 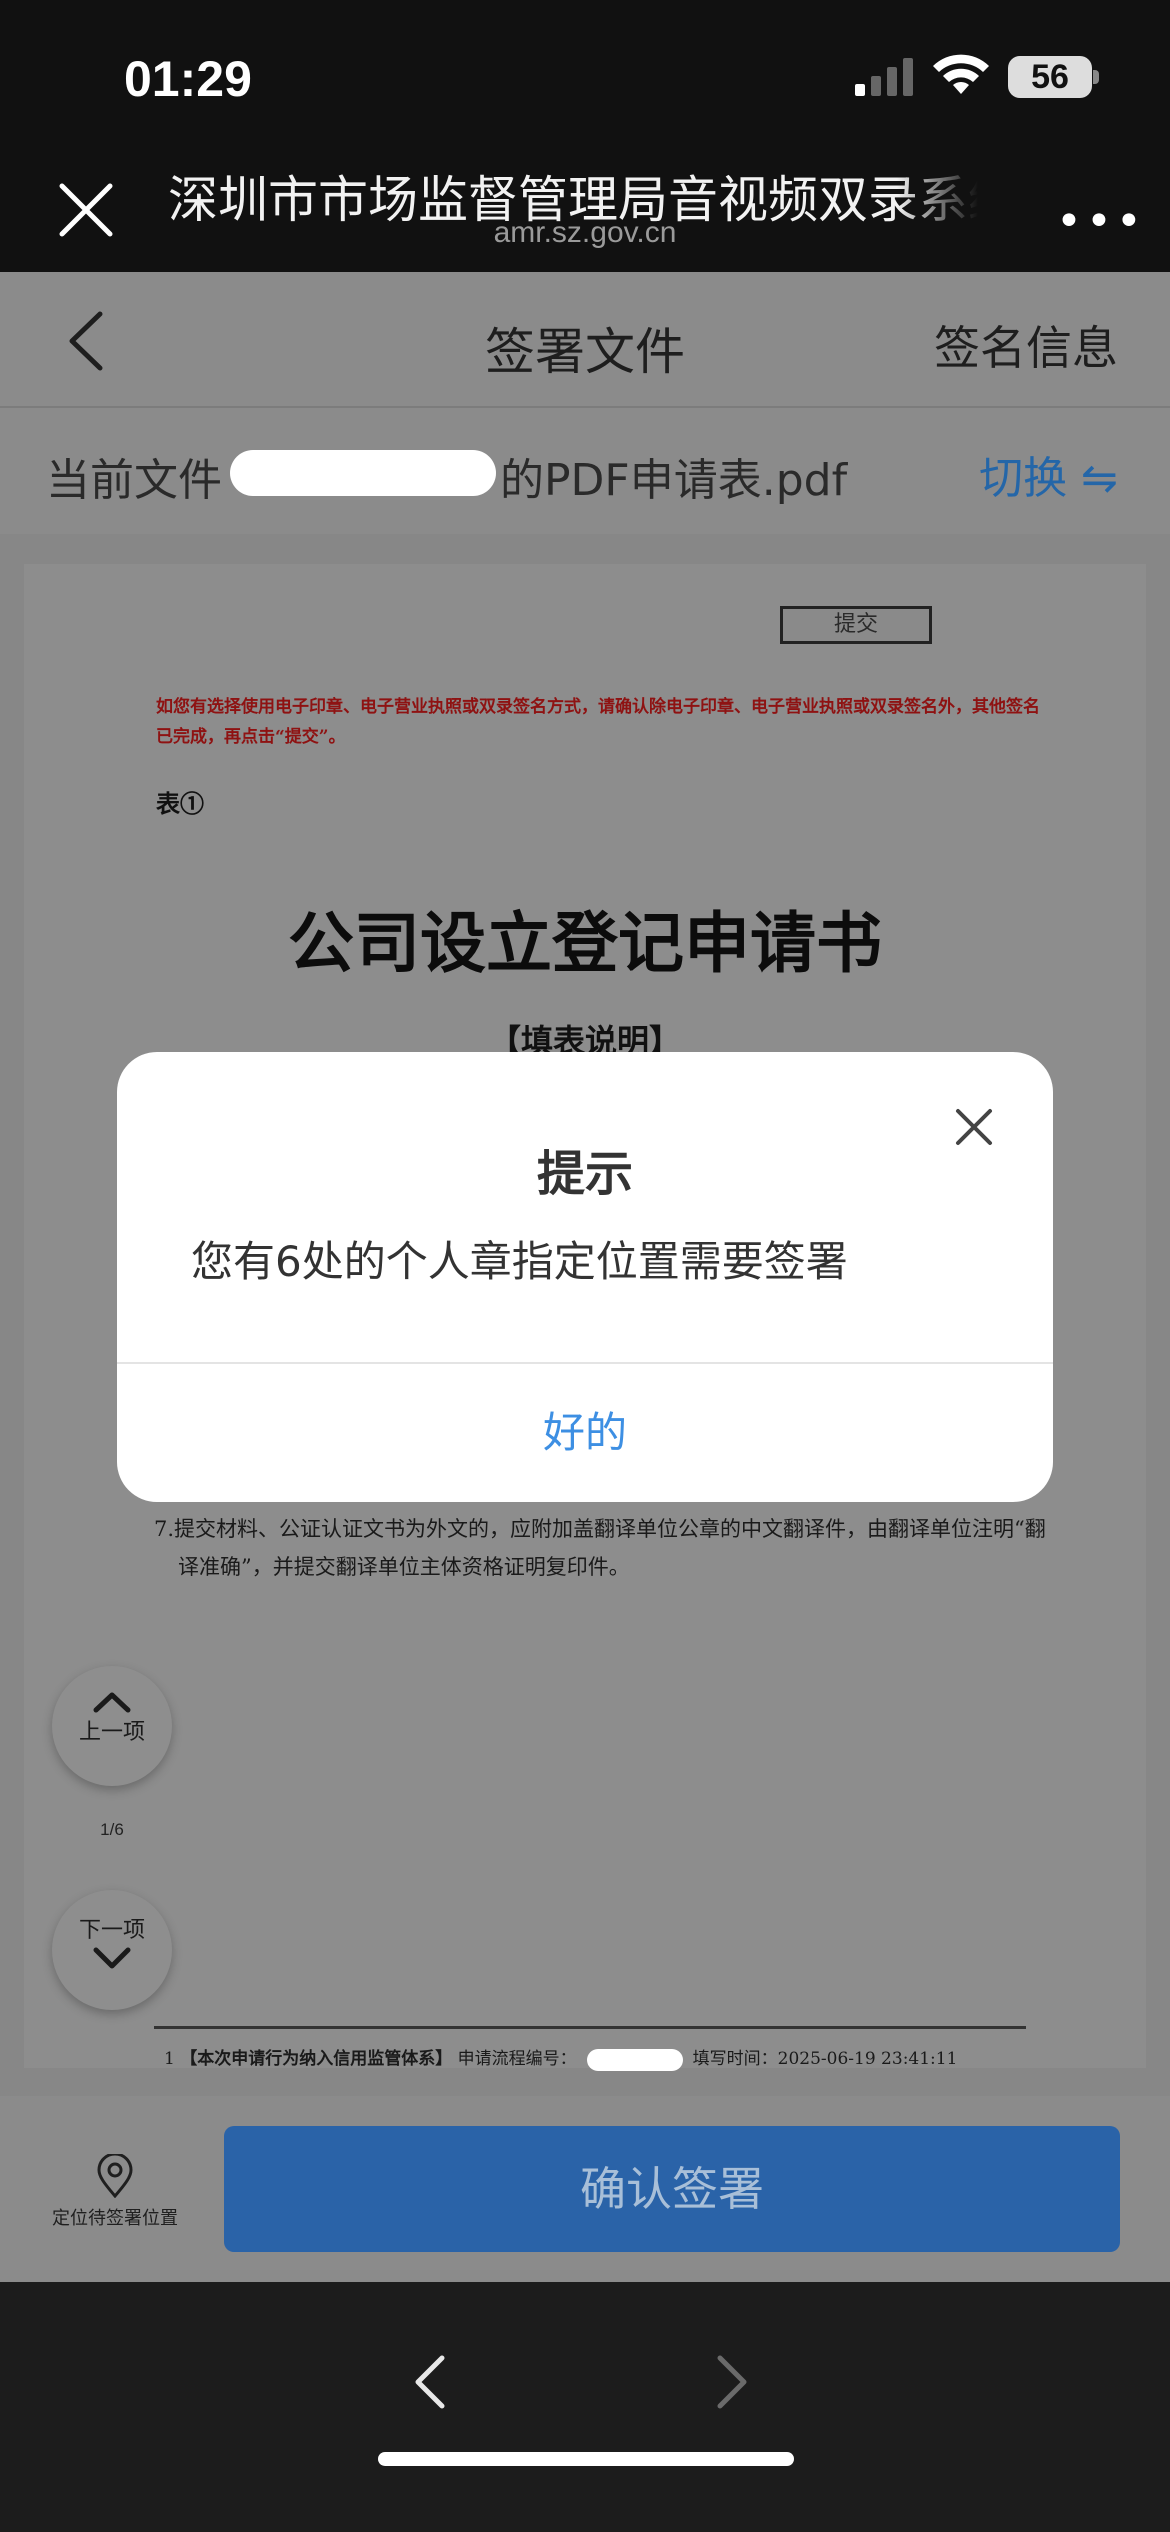 What do you see at coordinates (1048, 474) in the screenshot?
I see `switch-file-button: 切换 ⇋` at bounding box center [1048, 474].